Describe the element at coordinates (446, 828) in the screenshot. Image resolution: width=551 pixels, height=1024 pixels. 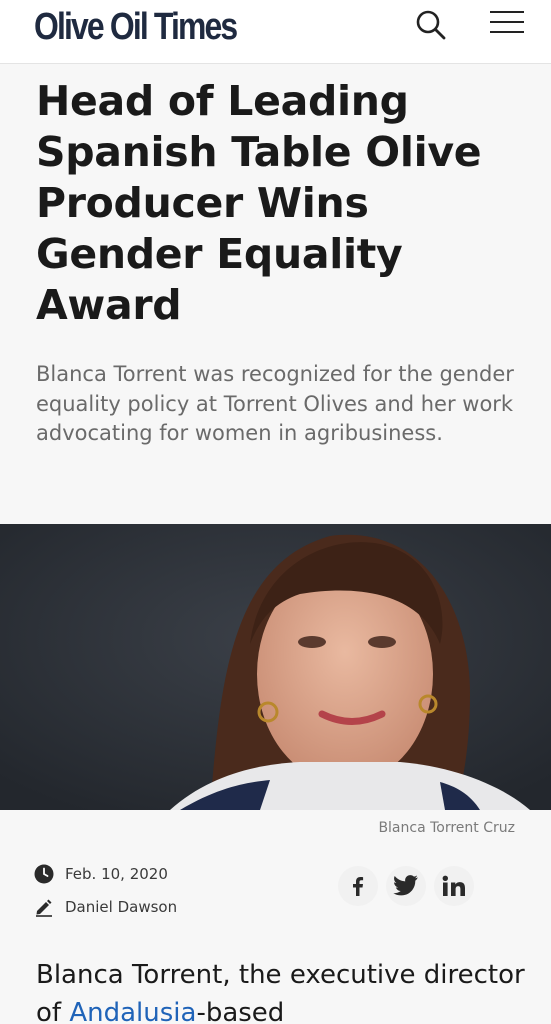
I see `image-caption: Blanca Torrent Cruz` at that location.